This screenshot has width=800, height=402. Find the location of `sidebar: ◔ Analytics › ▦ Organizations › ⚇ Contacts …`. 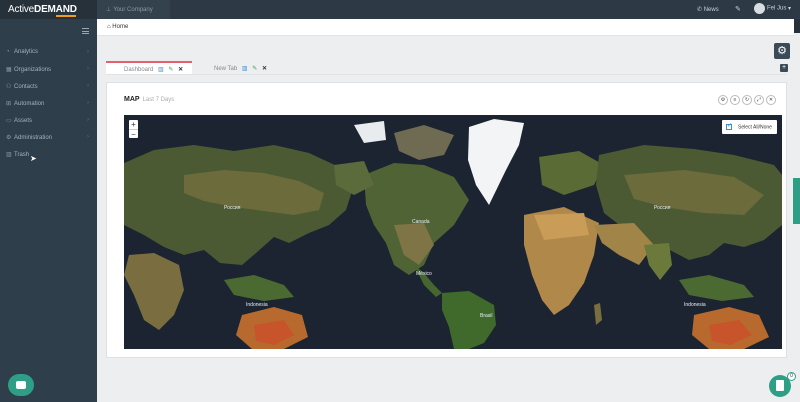

sidebar: ◔ Analytics › ▦ Organizations › ⚇ Contacts … is located at coordinates (48, 210).